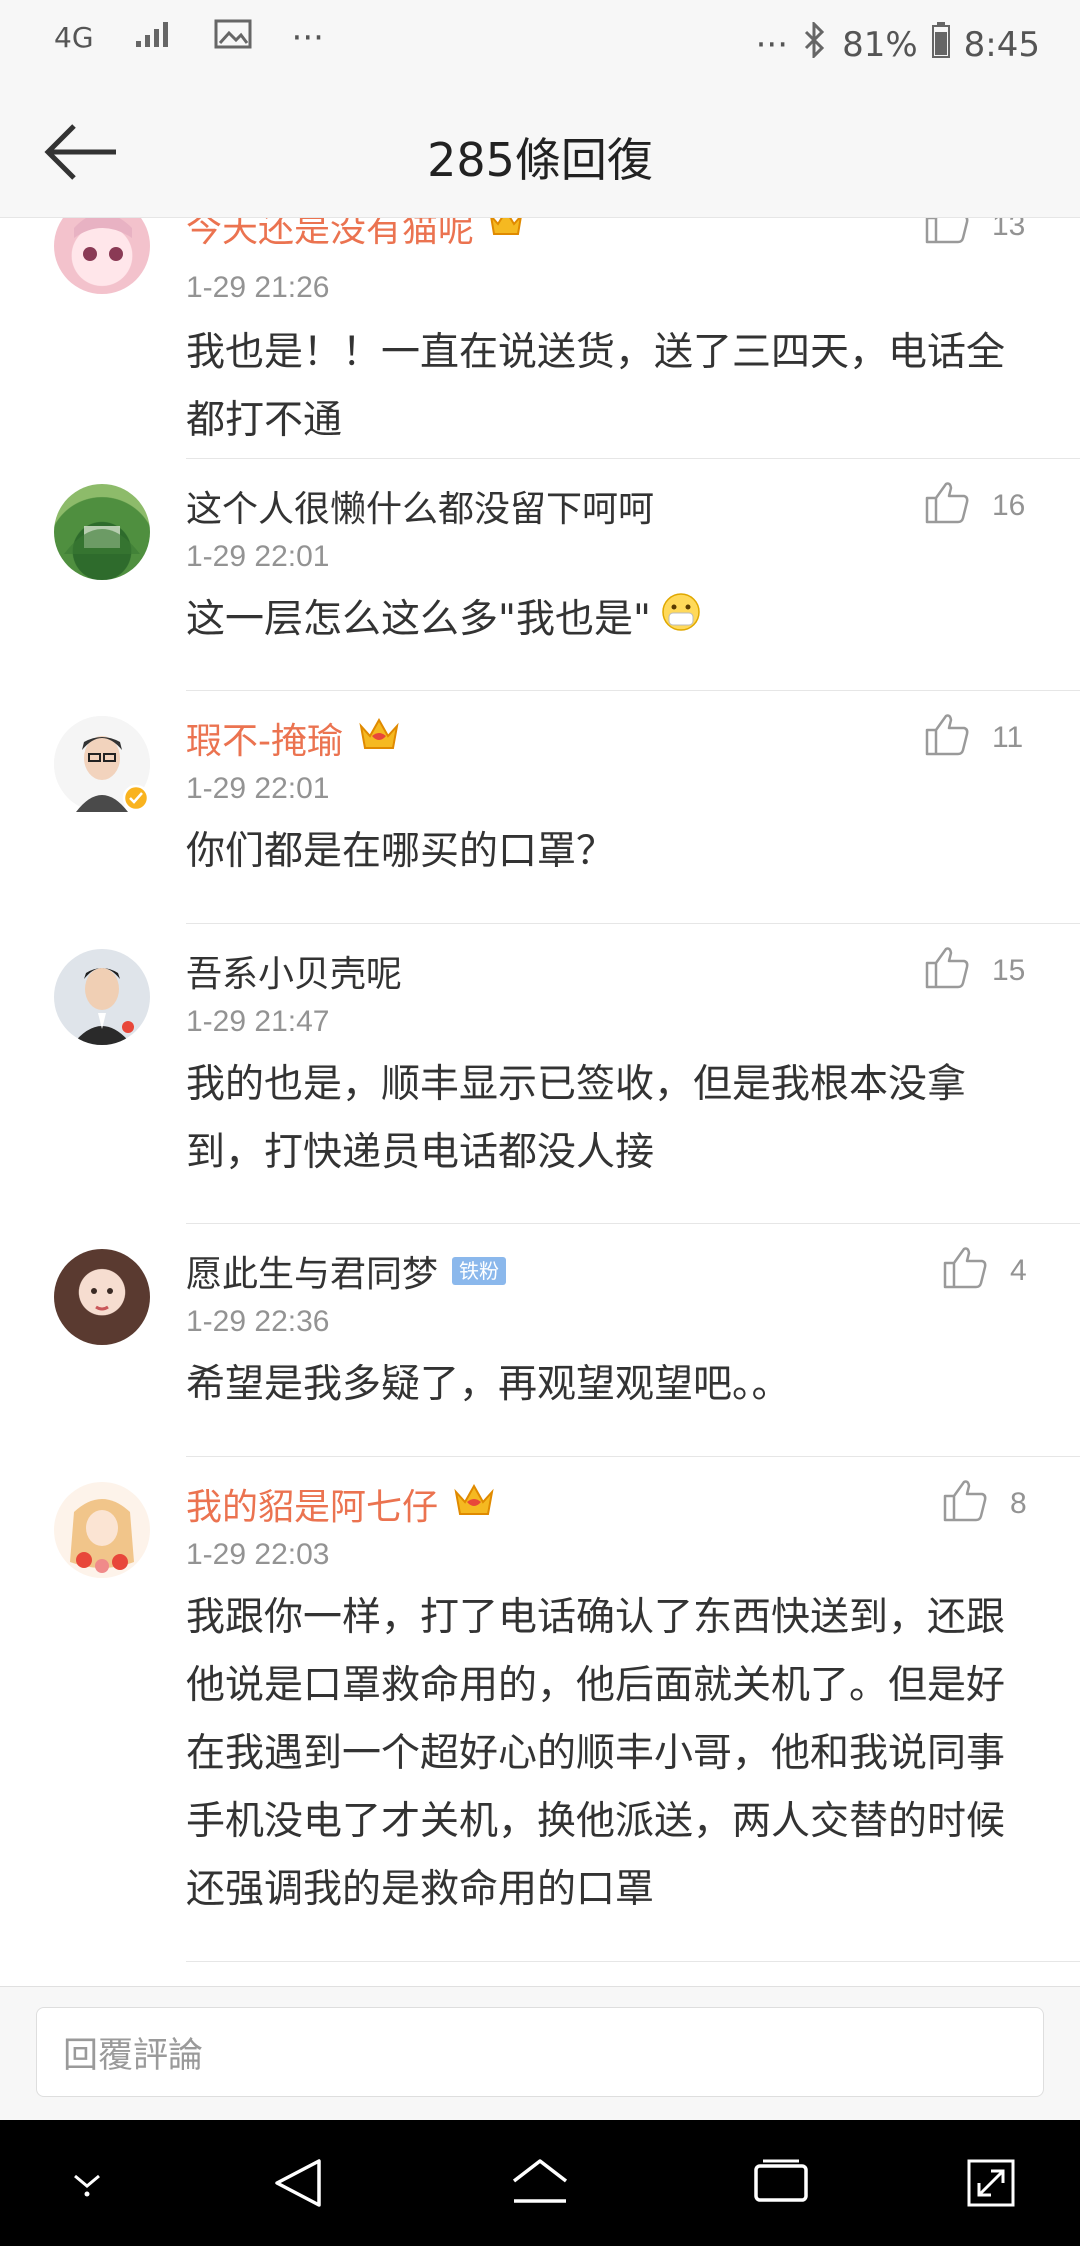 The width and height of the screenshot is (1080, 2246). Describe the element at coordinates (1009, 505) in the screenshot. I see `like-count: 16` at that location.